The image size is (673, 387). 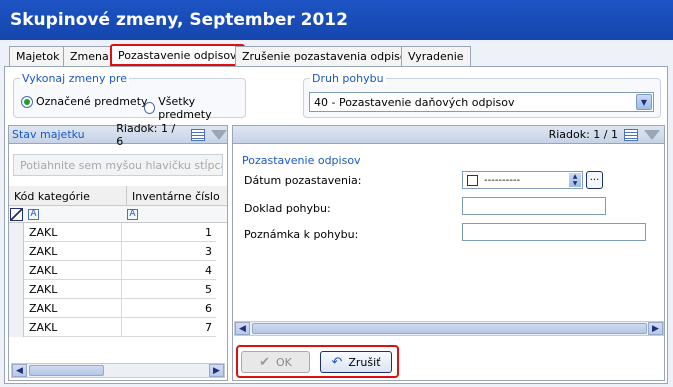 I want to click on cancel-label: Zrušiť, so click(x=364, y=362).